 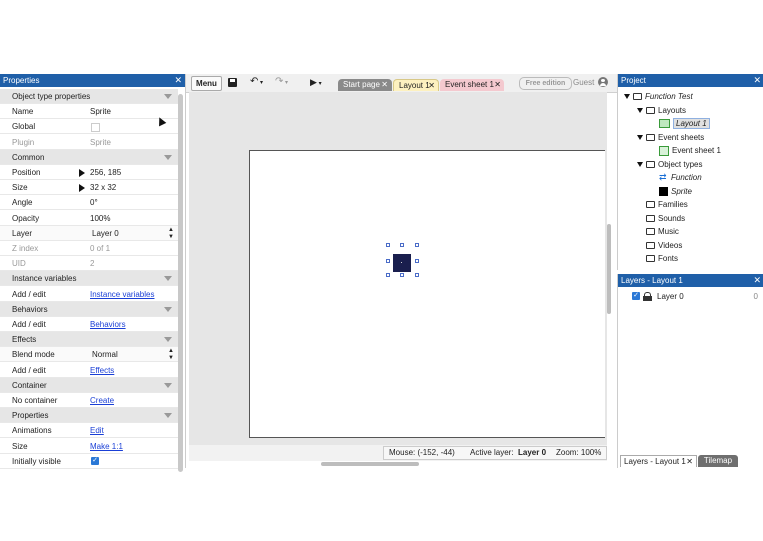 What do you see at coordinates (100, 111) in the screenshot?
I see `property-value: Sprite` at bounding box center [100, 111].